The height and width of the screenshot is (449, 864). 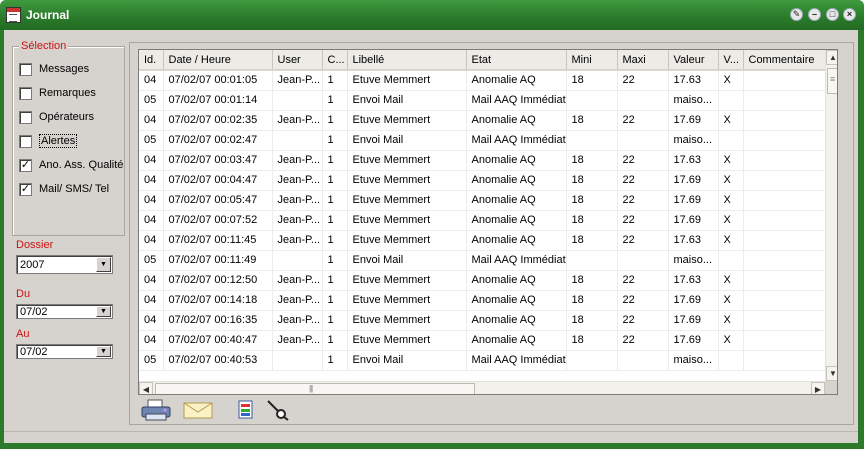 What do you see at coordinates (832, 14) in the screenshot?
I see `maximize-button: □` at bounding box center [832, 14].